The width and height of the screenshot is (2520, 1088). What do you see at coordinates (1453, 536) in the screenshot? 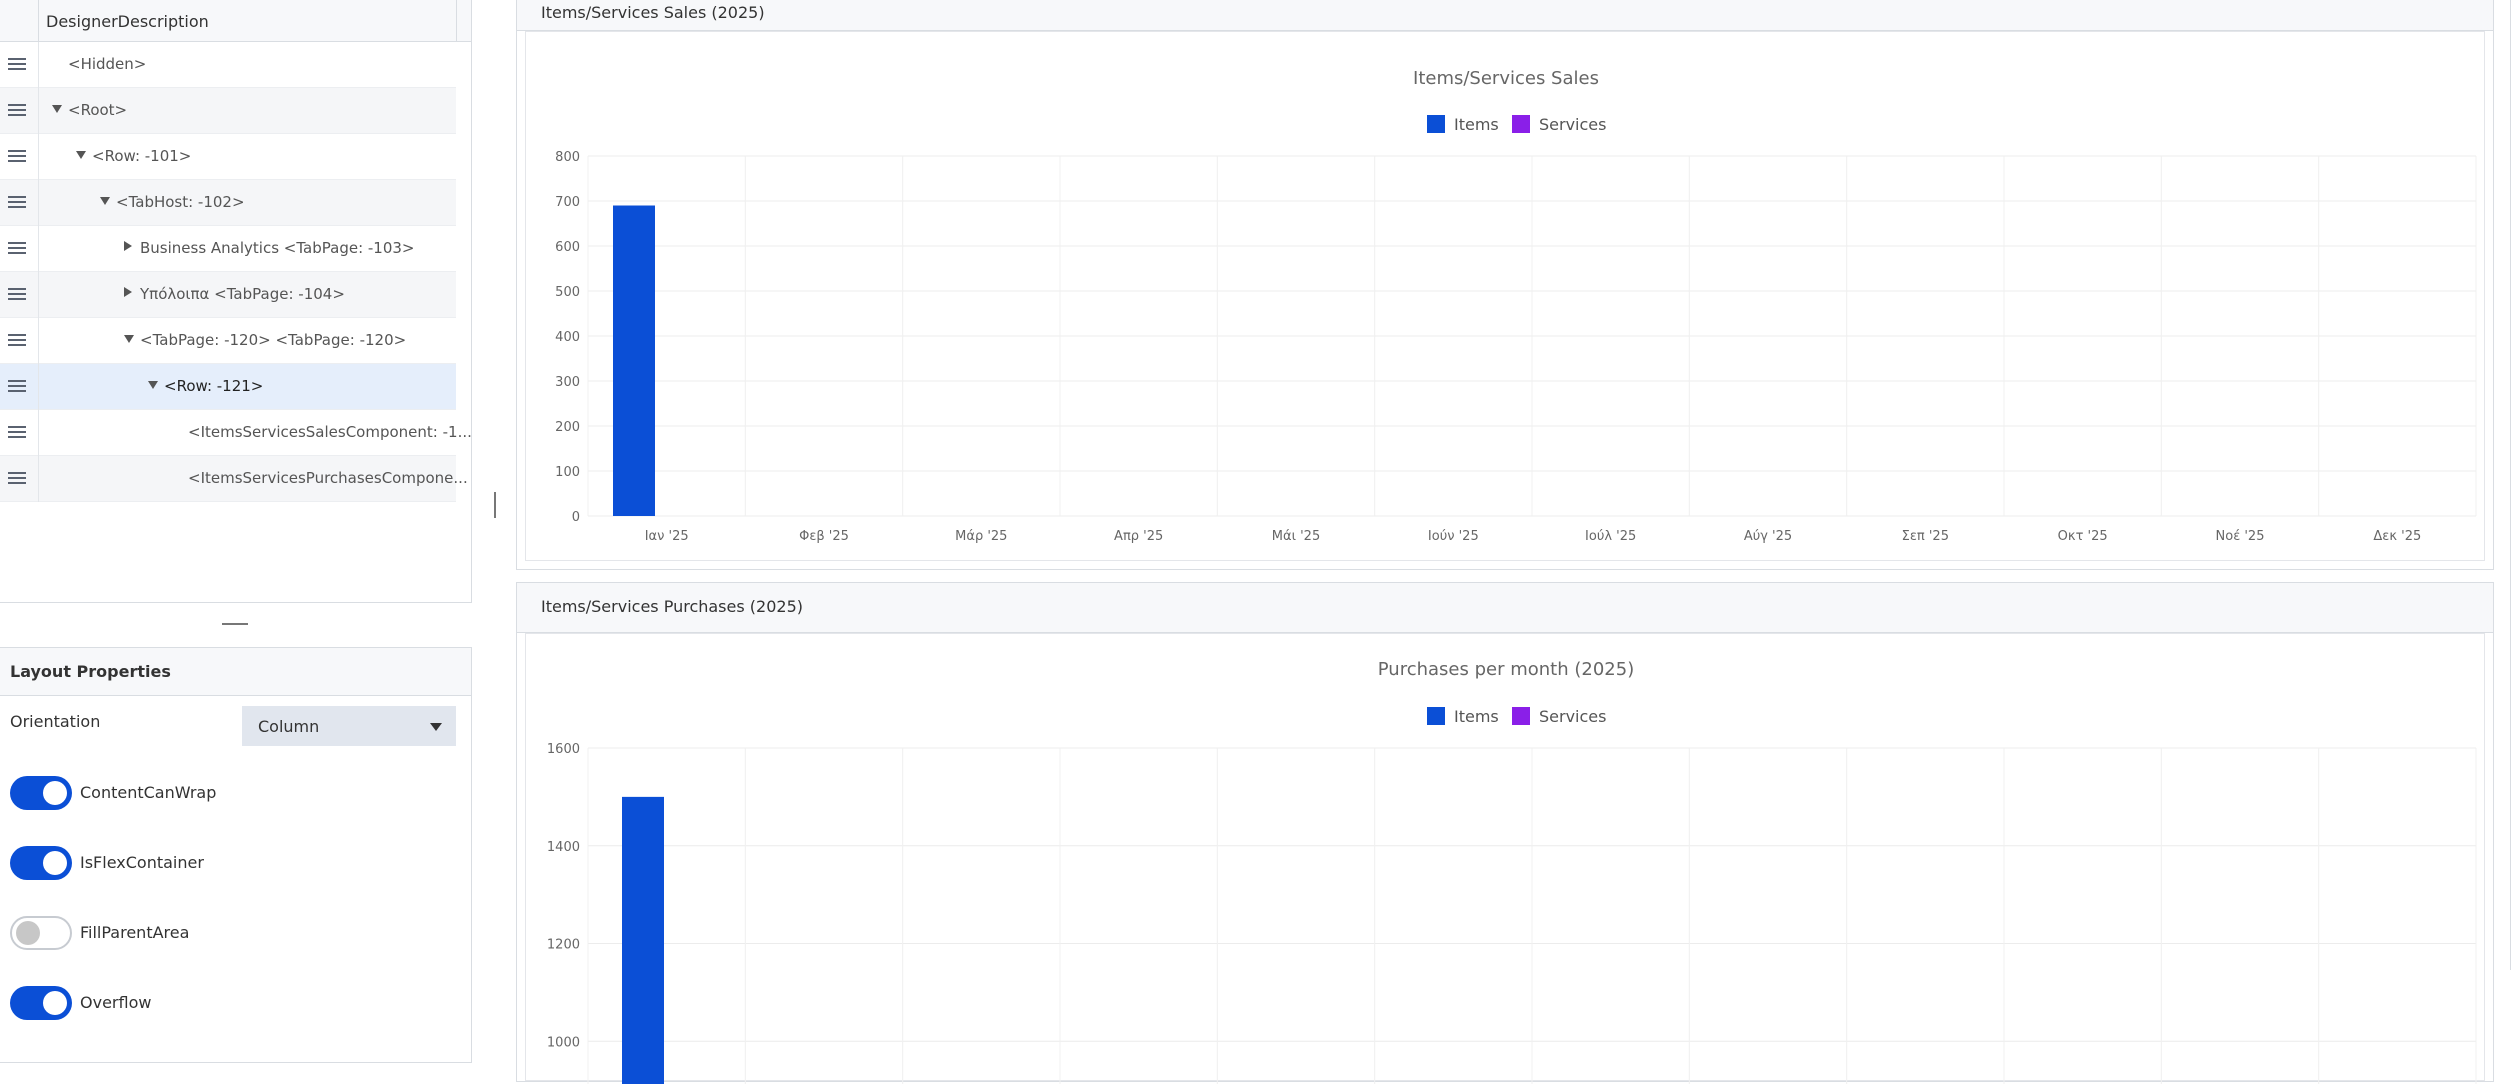
I see `x-tick-label: Ιούν '25` at bounding box center [1453, 536].